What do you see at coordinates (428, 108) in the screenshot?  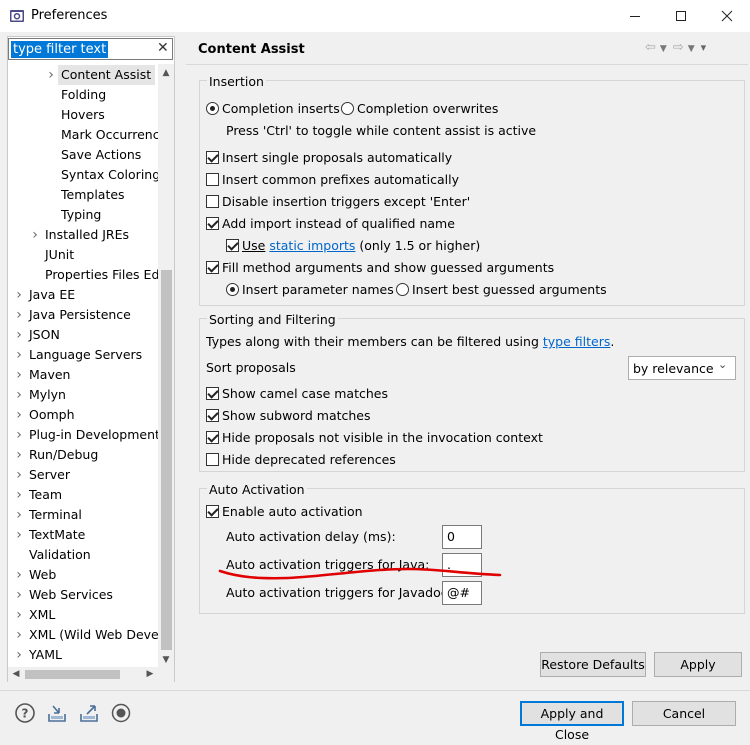 I see `completion-overwrites-label: Completion overwrites` at bounding box center [428, 108].